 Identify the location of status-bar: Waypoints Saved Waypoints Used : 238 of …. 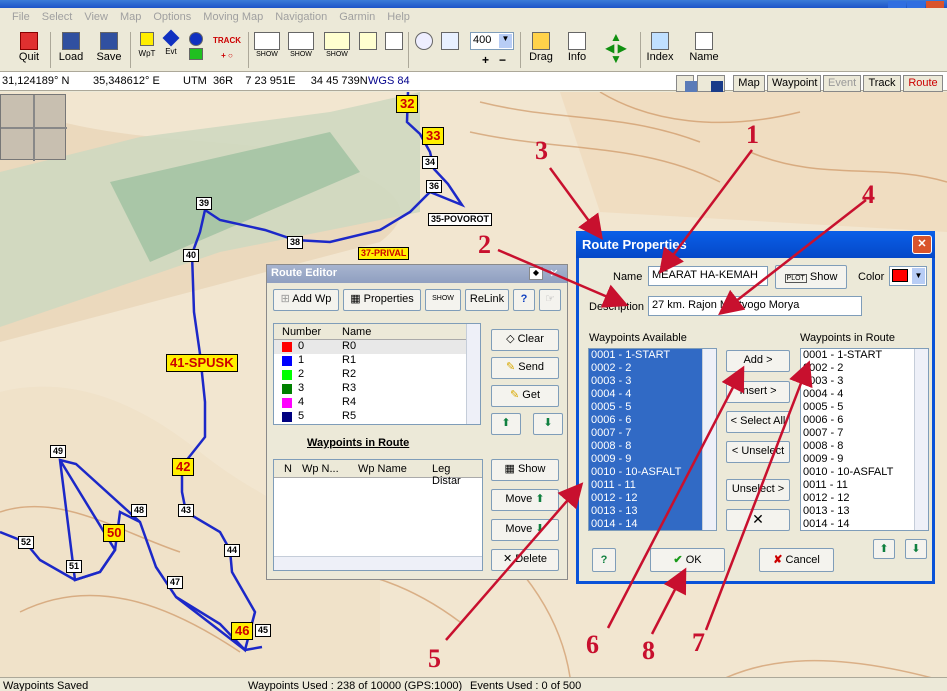
(473, 684).